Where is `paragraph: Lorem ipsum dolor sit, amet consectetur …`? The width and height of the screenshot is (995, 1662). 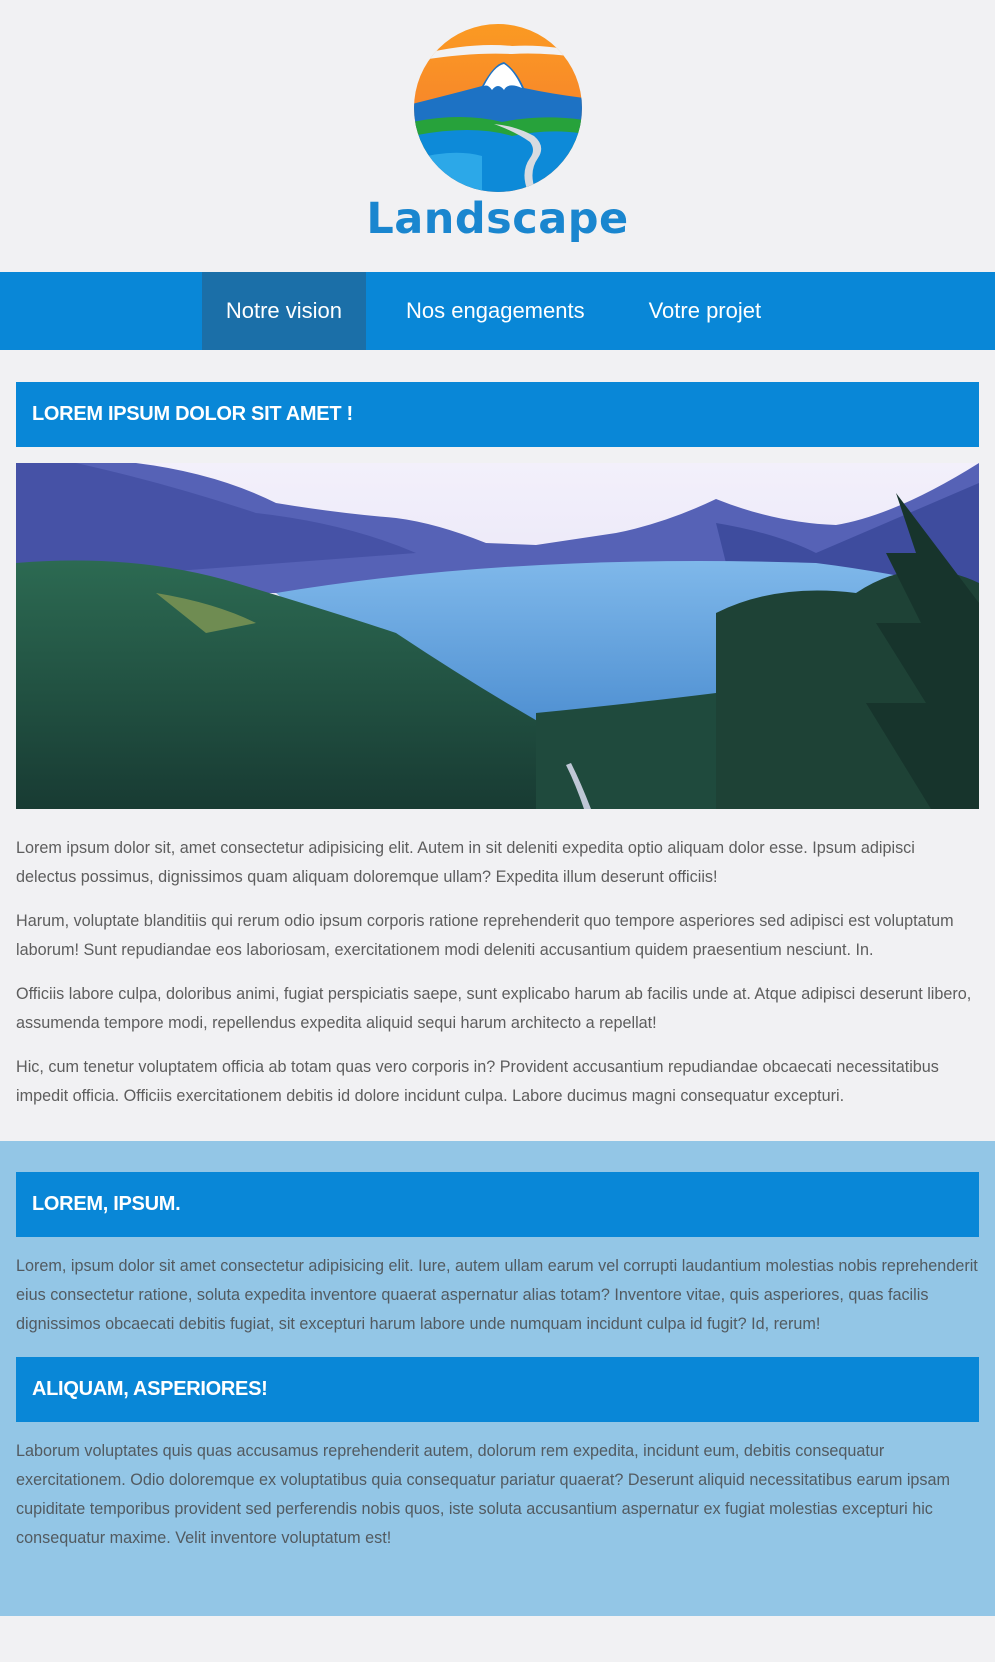 paragraph: Lorem ipsum dolor sit, amet consectetur … is located at coordinates (465, 862).